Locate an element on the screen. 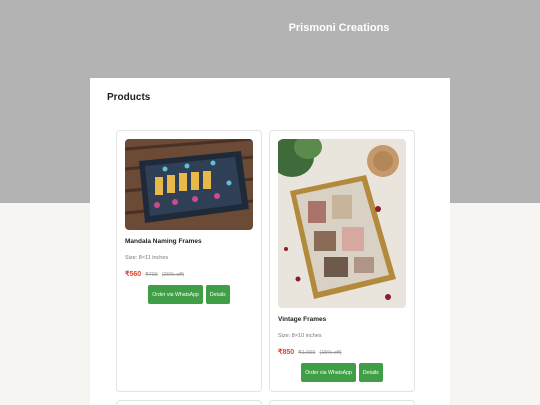 The image size is (540, 405). section-title: Products is located at coordinates (129, 97).